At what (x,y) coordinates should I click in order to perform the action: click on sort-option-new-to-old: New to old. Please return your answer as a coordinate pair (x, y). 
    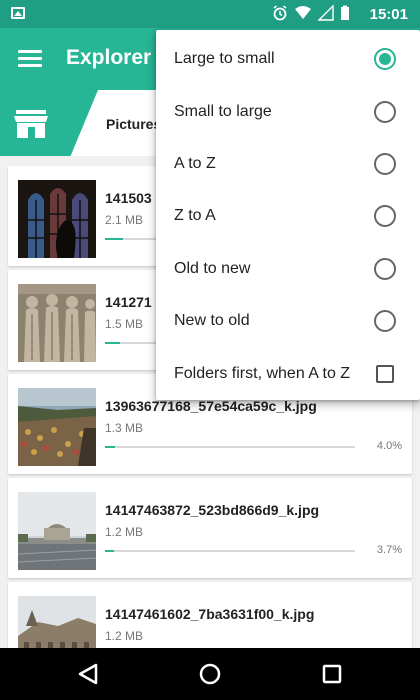
    Looking at the image, I should click on (288, 320).